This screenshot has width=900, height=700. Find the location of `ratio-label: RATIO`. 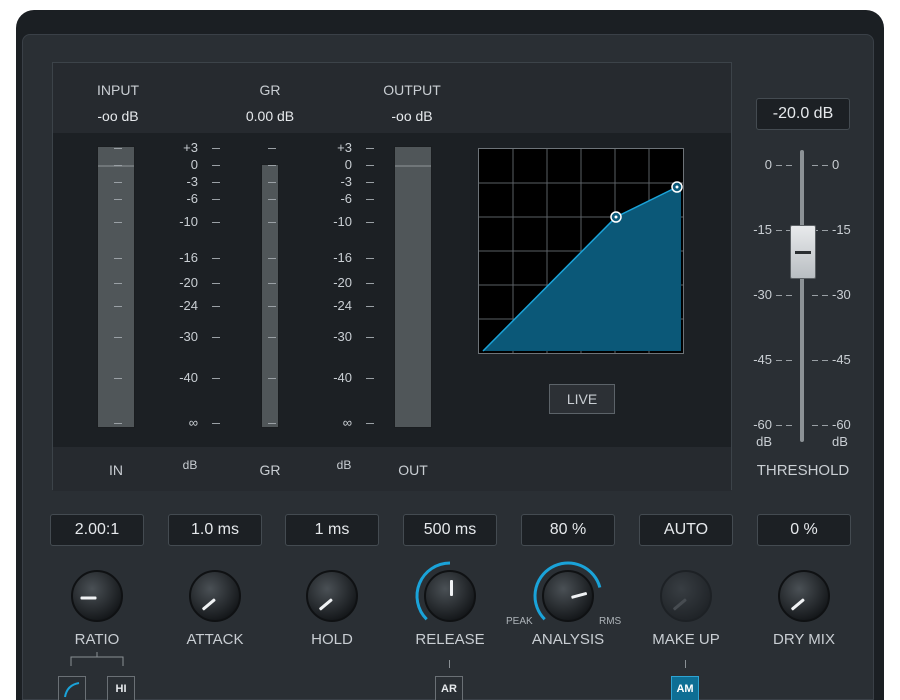

ratio-label: RATIO is located at coordinates (97, 639).